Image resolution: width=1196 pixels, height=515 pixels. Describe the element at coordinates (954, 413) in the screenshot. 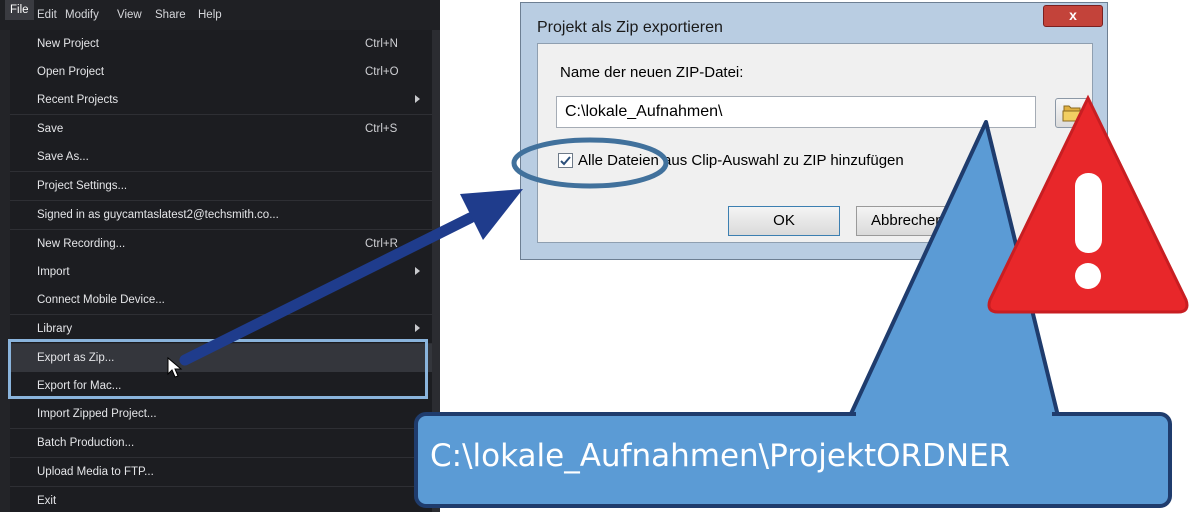

I see `callout-seam` at that location.